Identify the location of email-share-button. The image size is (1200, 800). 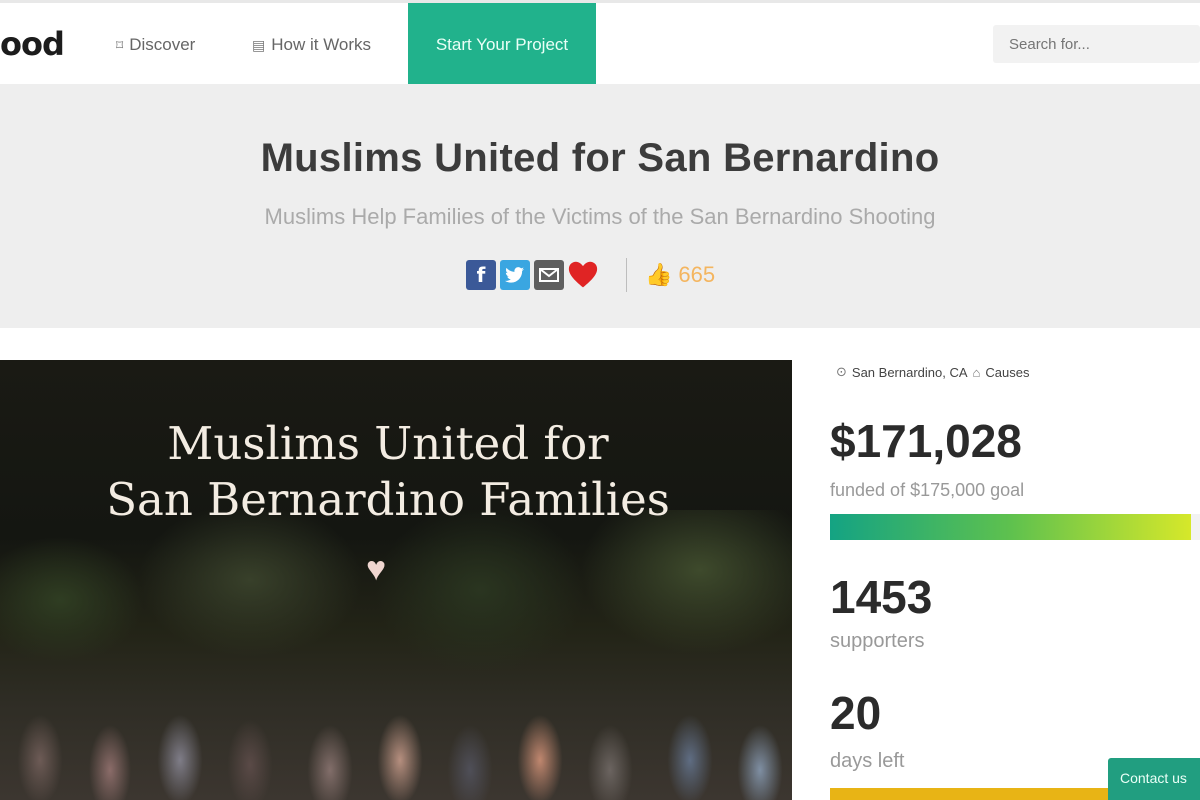
(549, 275).